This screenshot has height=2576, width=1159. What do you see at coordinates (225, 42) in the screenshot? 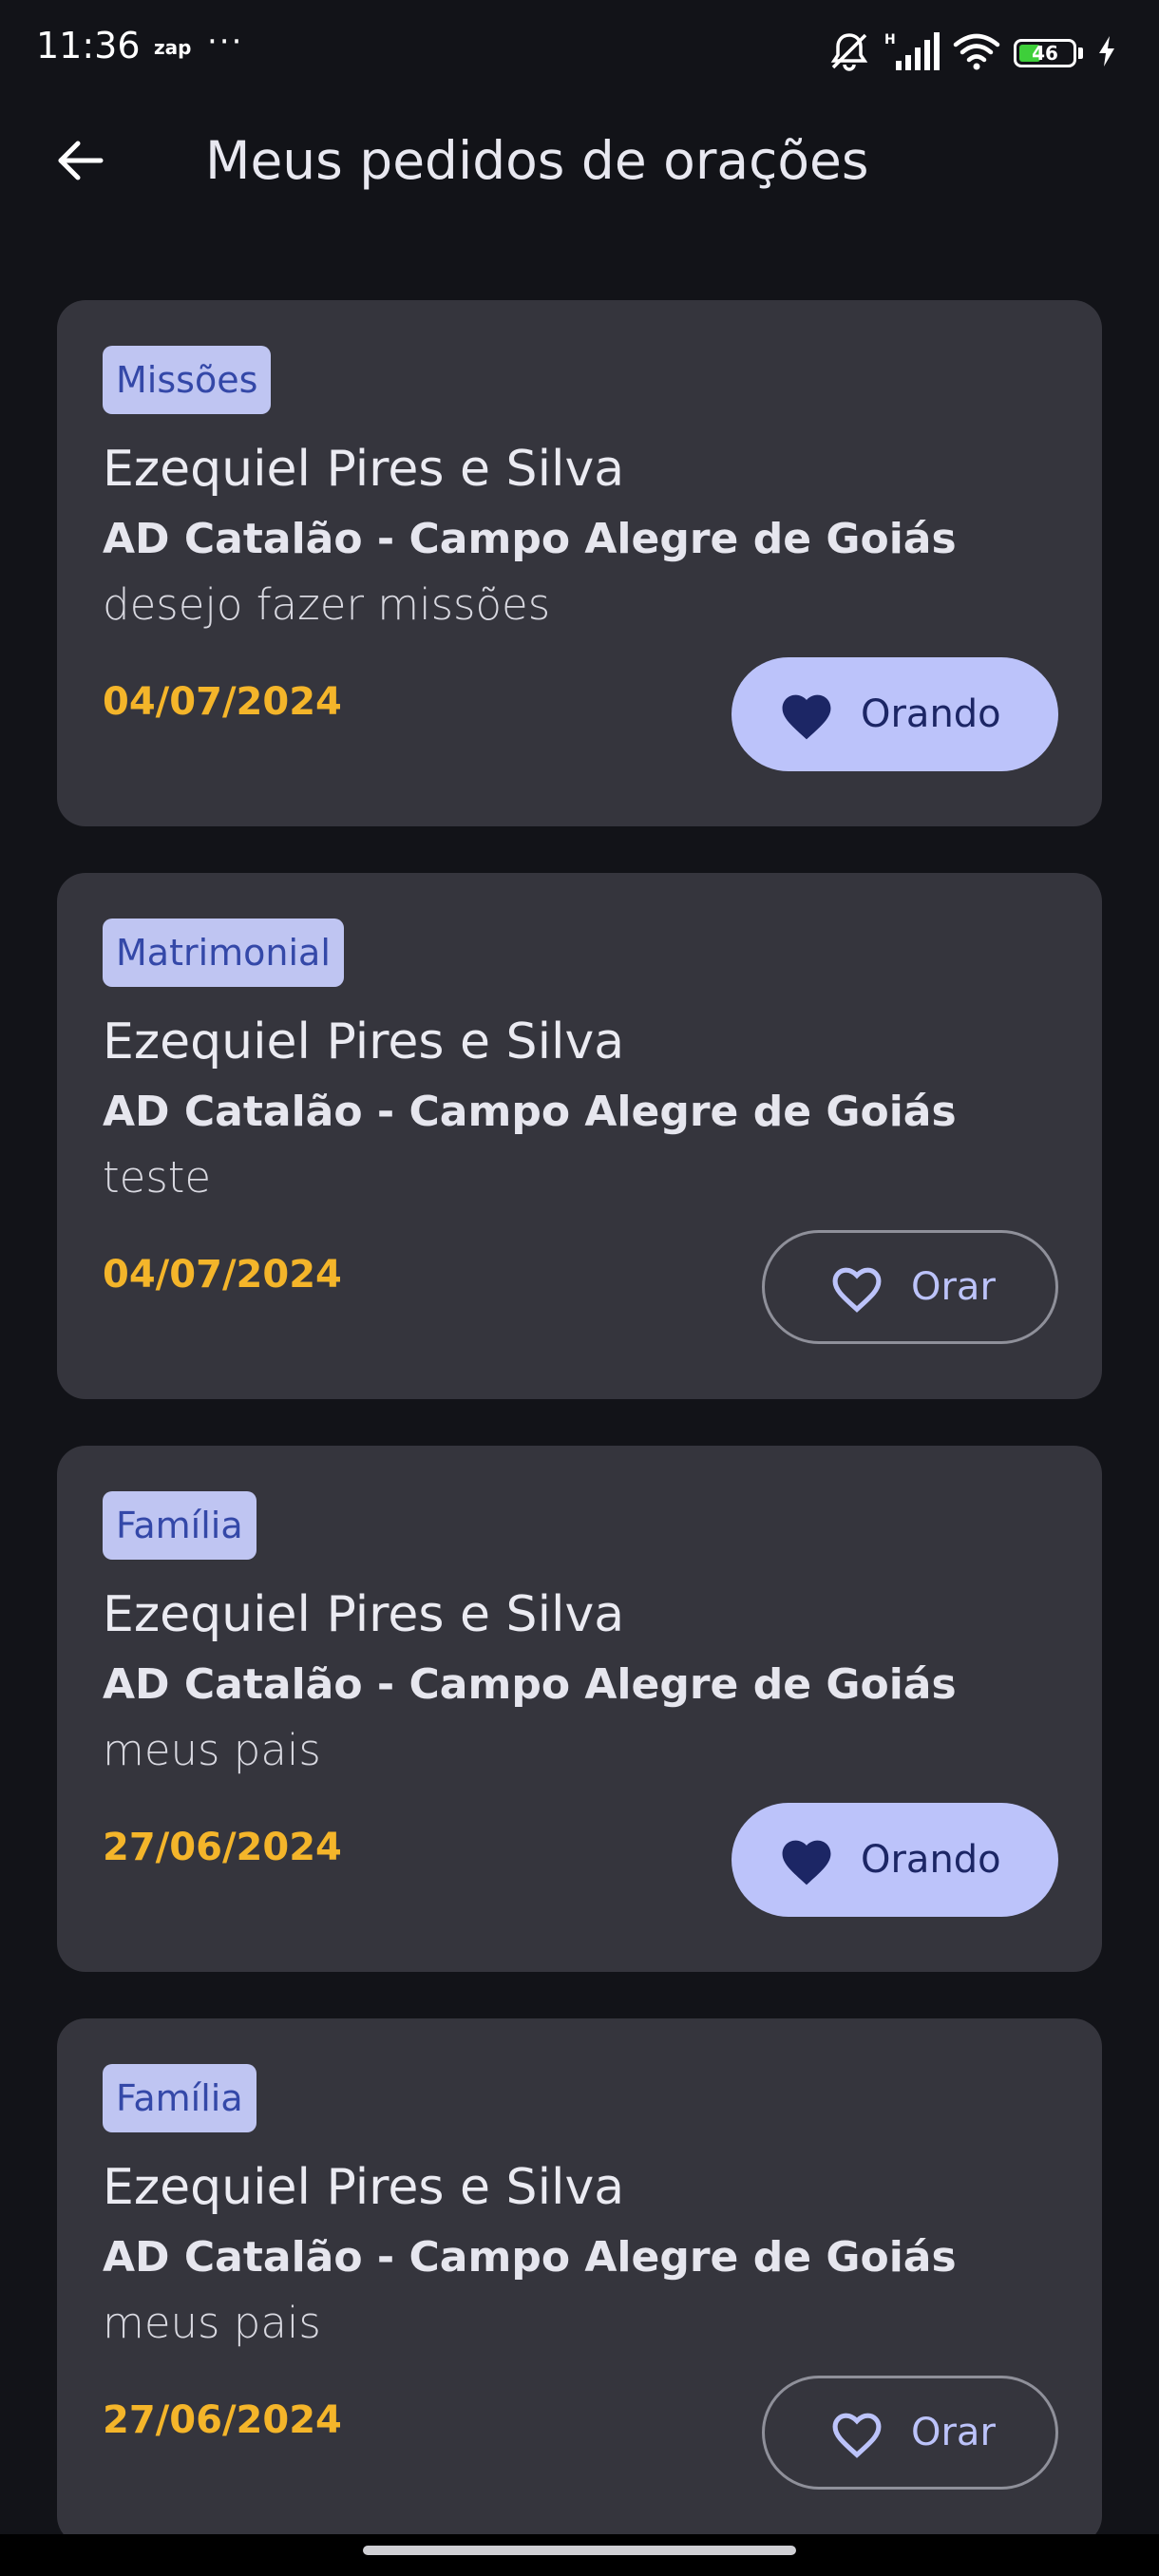
I see `status-overflow: ···` at bounding box center [225, 42].